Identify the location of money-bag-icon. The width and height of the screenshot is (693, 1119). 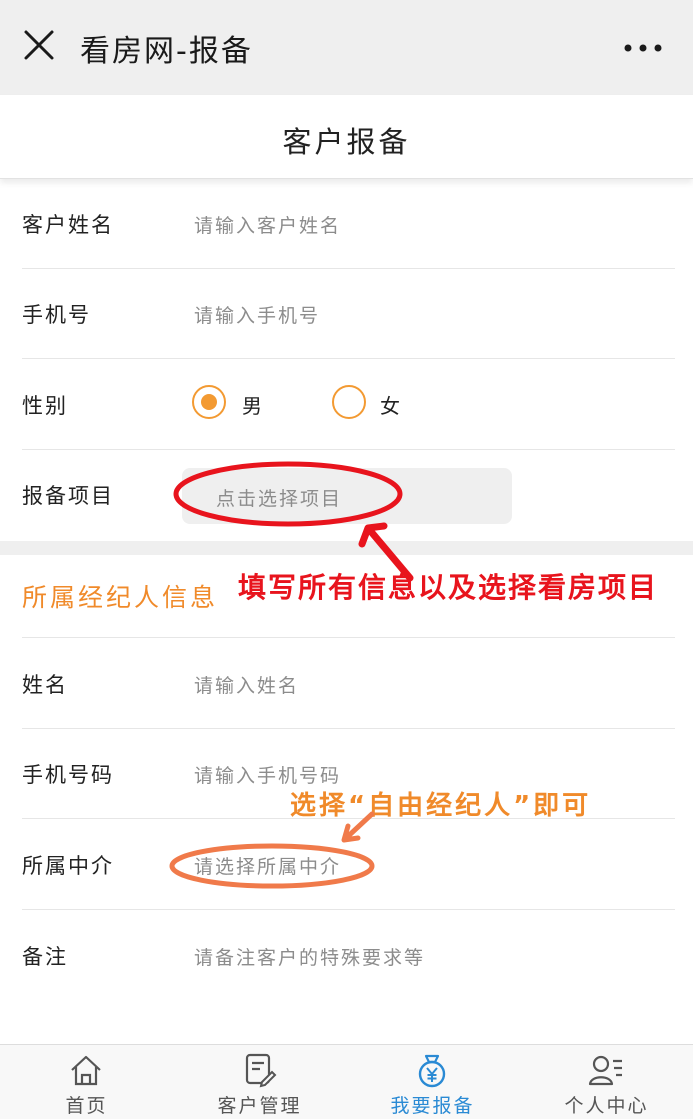
(432, 1070).